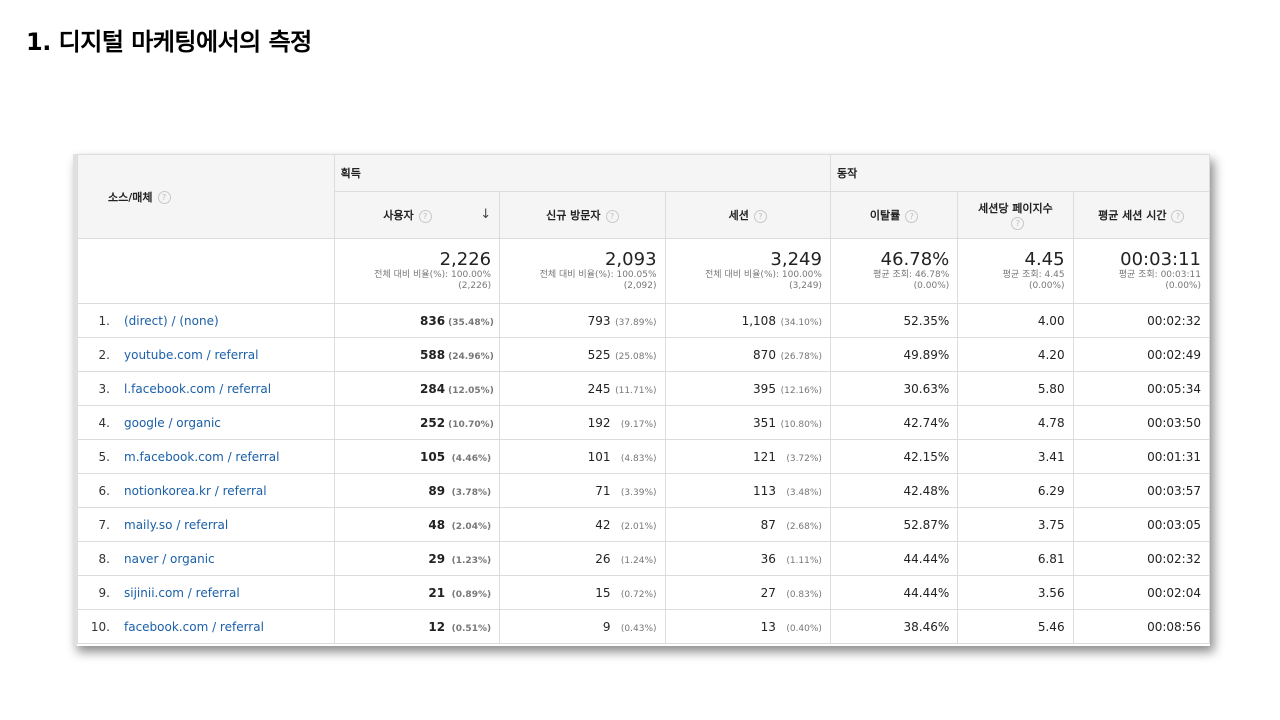 The width and height of the screenshot is (1280, 720). Describe the element at coordinates (582, 490) in the screenshot. I see `new-users-cell: 71 (3.39%)` at that location.